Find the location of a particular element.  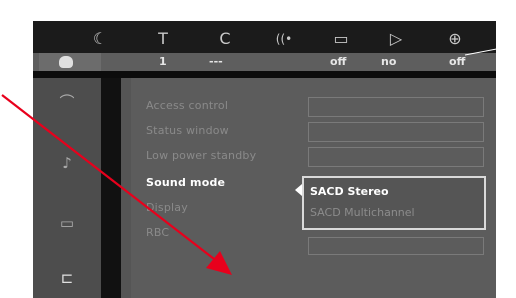

value-title: 1 is located at coordinates (163, 61).